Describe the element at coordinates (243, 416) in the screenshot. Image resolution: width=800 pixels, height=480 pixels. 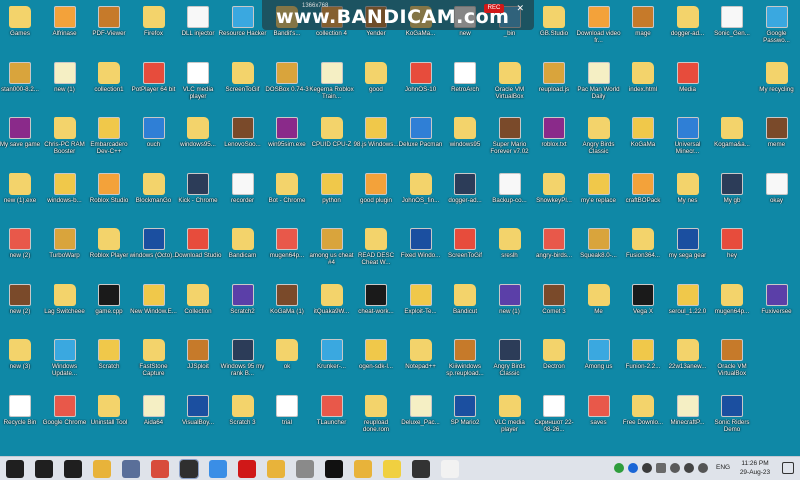
I see `desktop-icon: Scratch 3` at that location.